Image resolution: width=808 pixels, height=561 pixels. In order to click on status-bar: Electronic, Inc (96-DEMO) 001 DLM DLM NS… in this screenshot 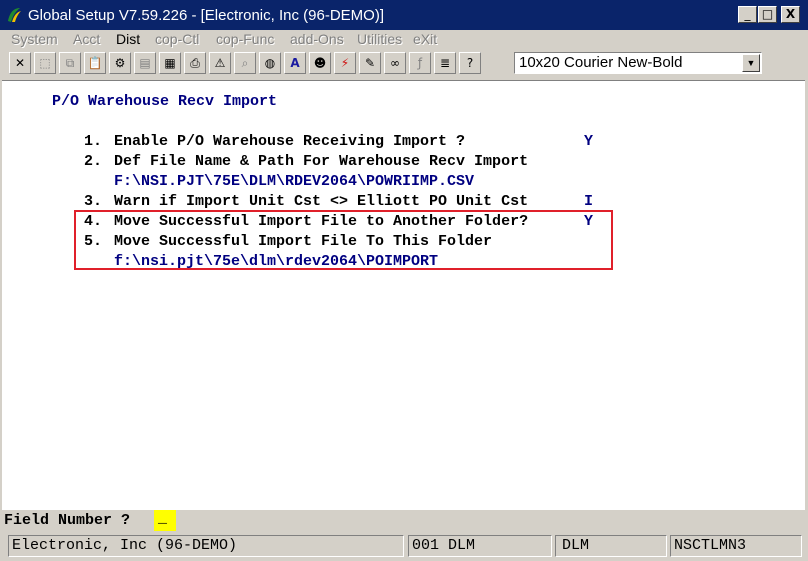, I will do `click(404, 546)`.